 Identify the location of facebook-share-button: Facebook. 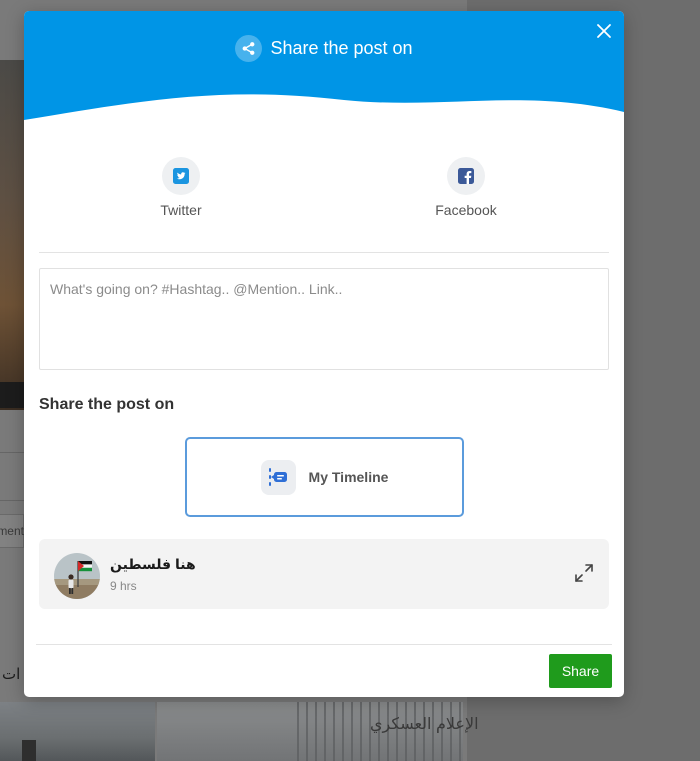
(466, 187).